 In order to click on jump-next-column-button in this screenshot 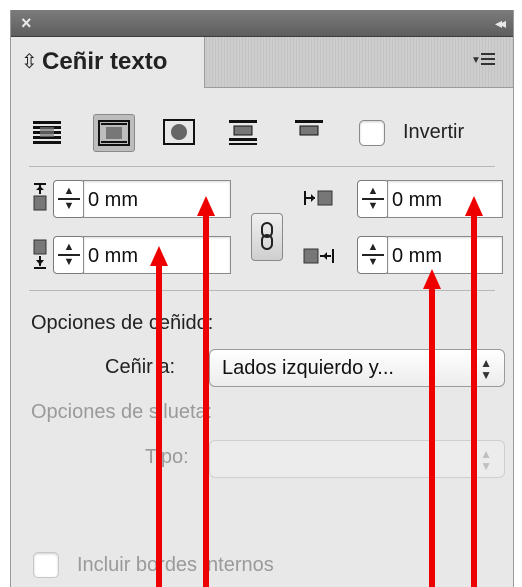, I will do `click(309, 132)`.